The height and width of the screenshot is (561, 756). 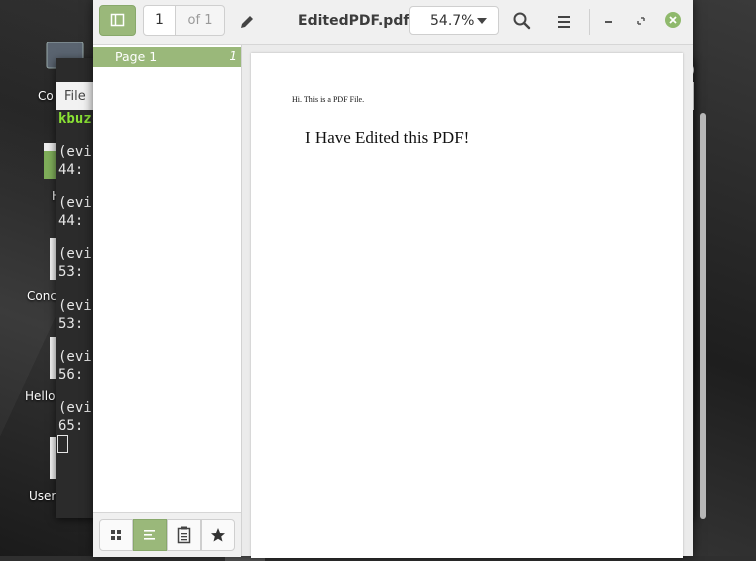 What do you see at coordinates (75, 96) in the screenshot?
I see `menu-file: File` at bounding box center [75, 96].